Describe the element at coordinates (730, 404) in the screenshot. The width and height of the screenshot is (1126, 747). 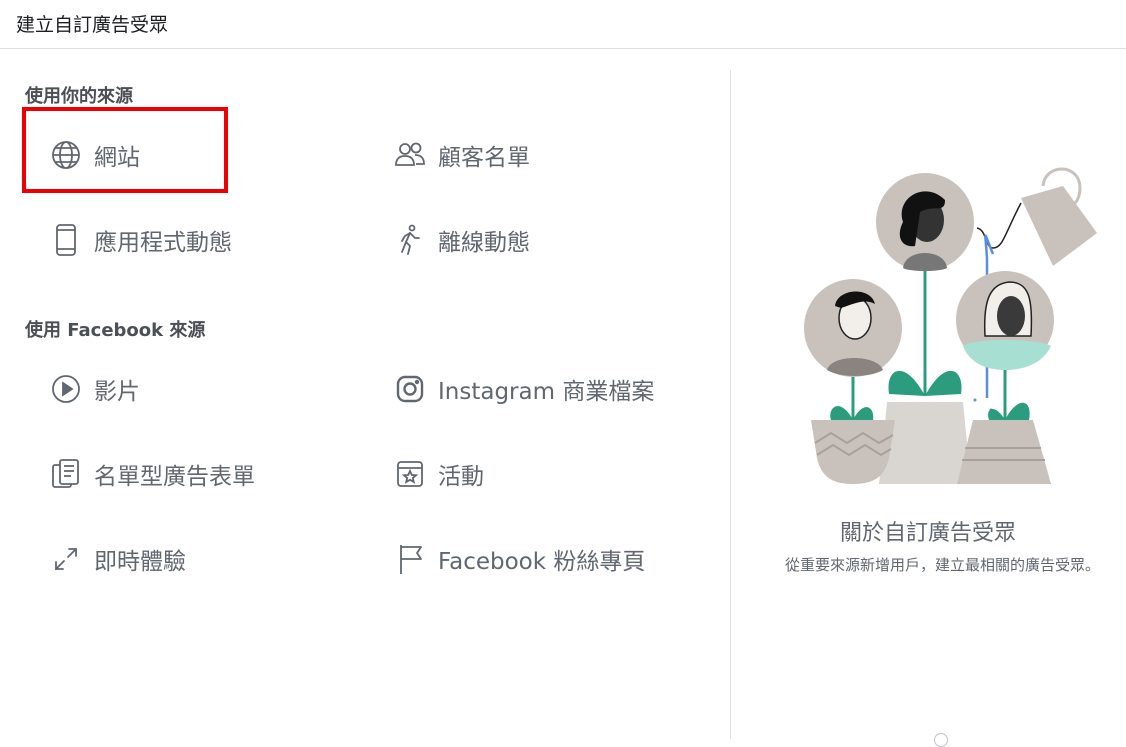
I see `panel-divider` at that location.